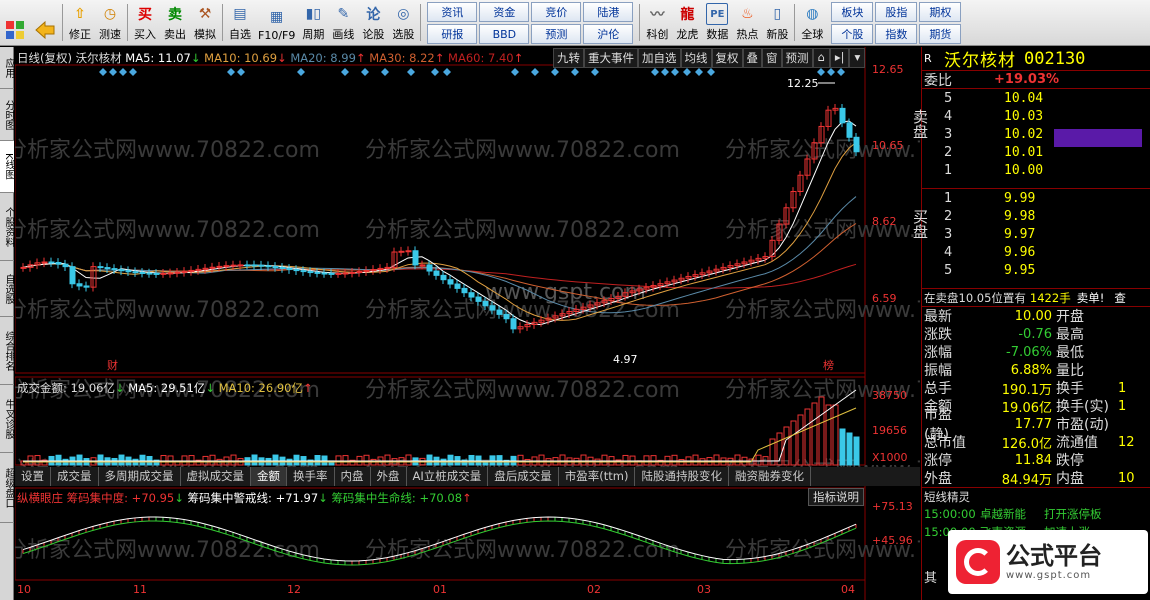 Image resolution: width=1150 pixels, height=600 pixels. I want to click on ask-level-row: 4 10.03, so click(1046, 116).